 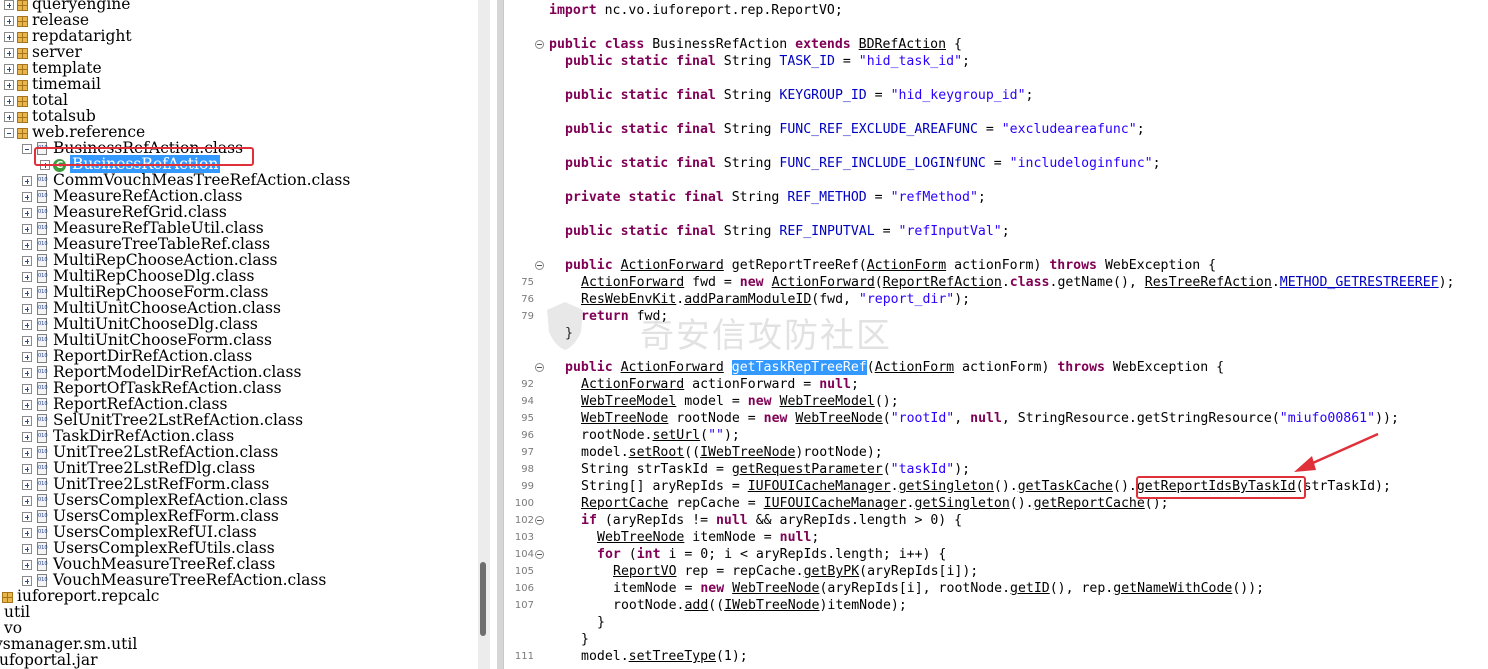 What do you see at coordinates (483, 599) in the screenshot?
I see `explorer-scrollbar-thumb` at bounding box center [483, 599].